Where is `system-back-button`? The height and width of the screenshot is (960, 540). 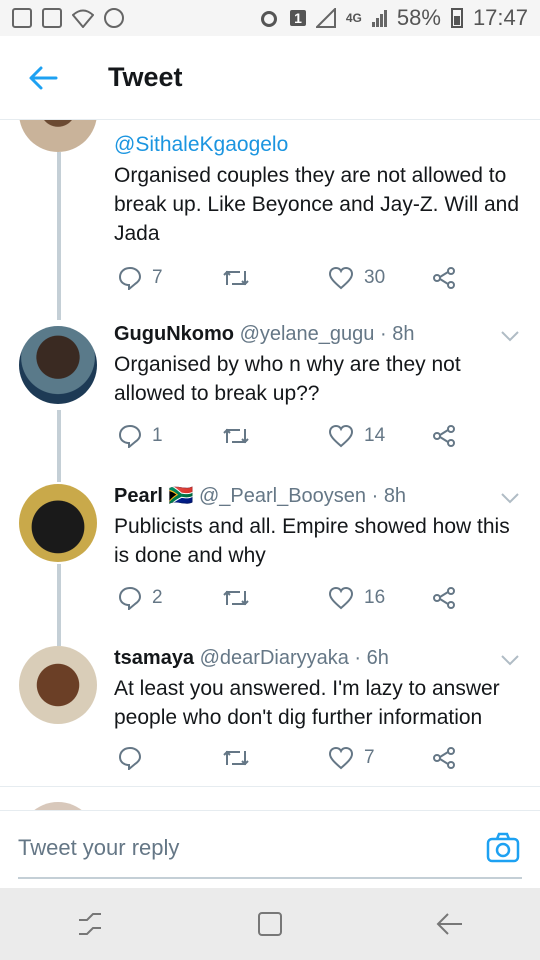 system-back-button is located at coordinates (450, 924).